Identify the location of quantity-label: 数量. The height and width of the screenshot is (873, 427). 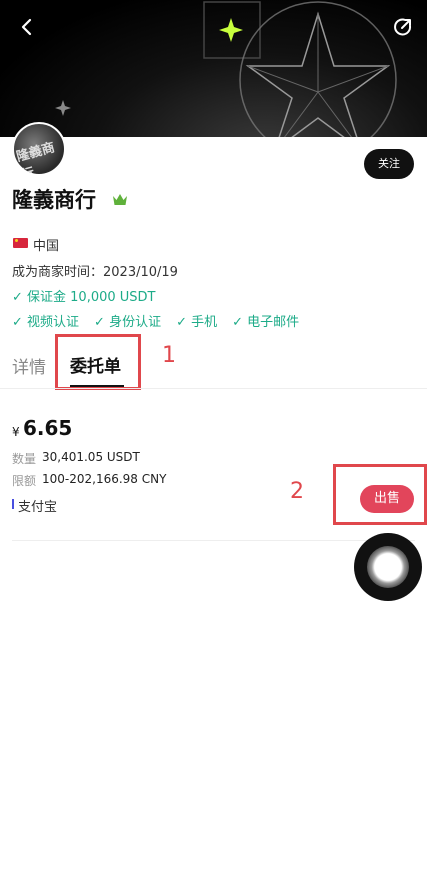
(24, 459).